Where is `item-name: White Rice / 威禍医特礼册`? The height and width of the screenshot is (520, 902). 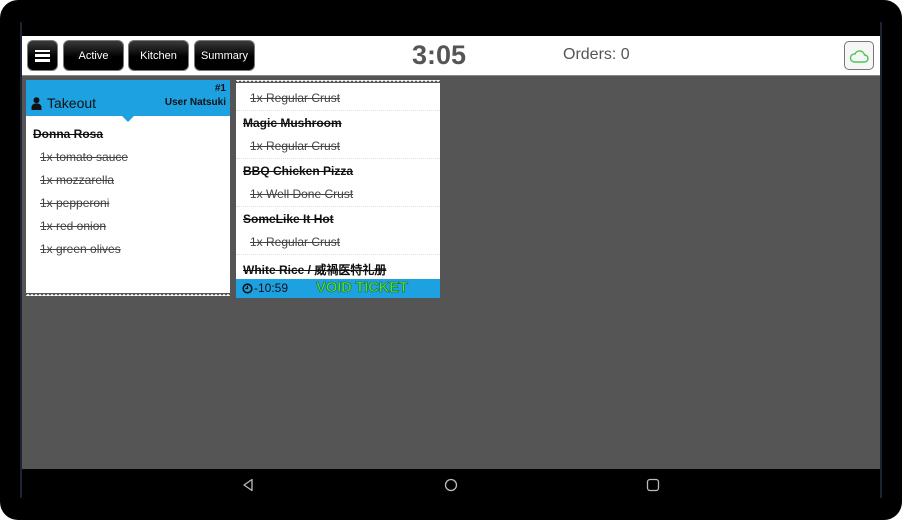 item-name: White Rice / 威禍医特礼册 is located at coordinates (314, 269).